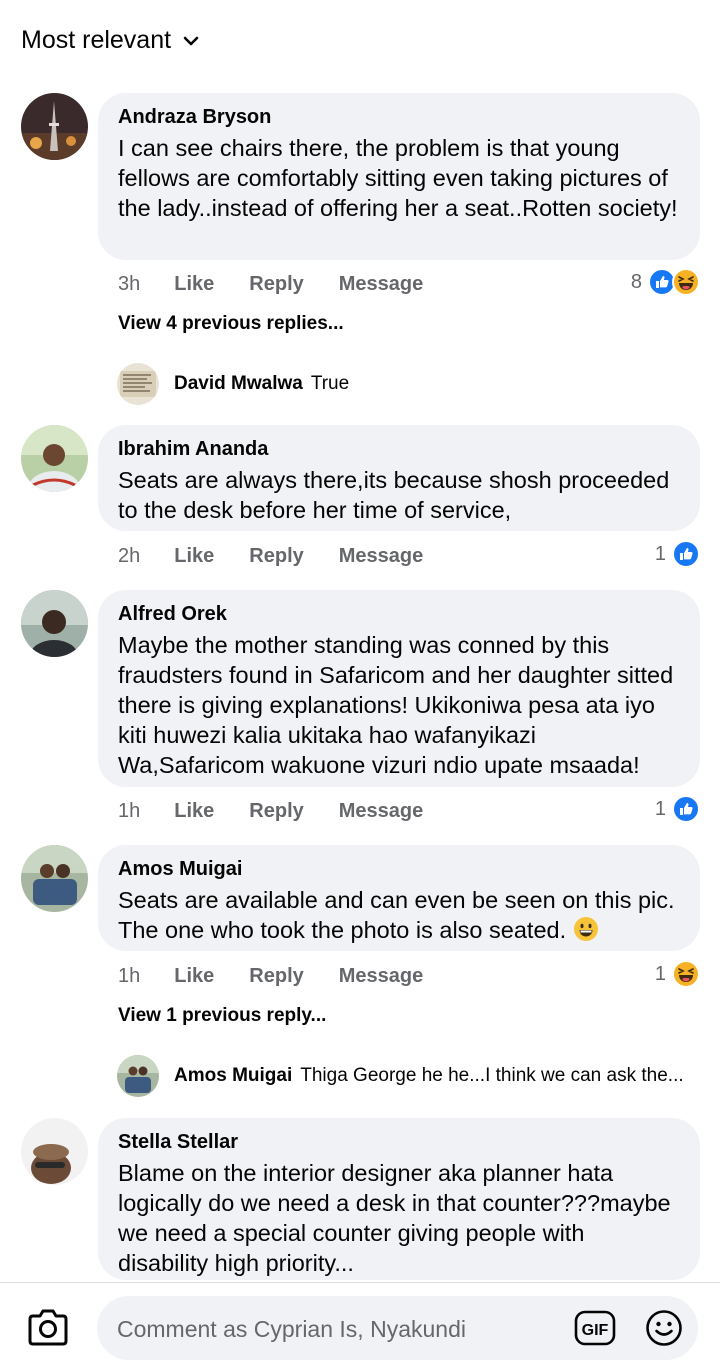 This screenshot has width=720, height=1370. I want to click on comment-actions: 3h Like Reply Message, so click(288, 284).